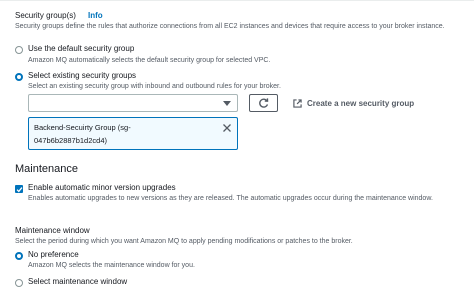 Image resolution: width=474 pixels, height=297 pixels. I want to click on radio-default-security-group: Use the default security group, so click(115, 50).